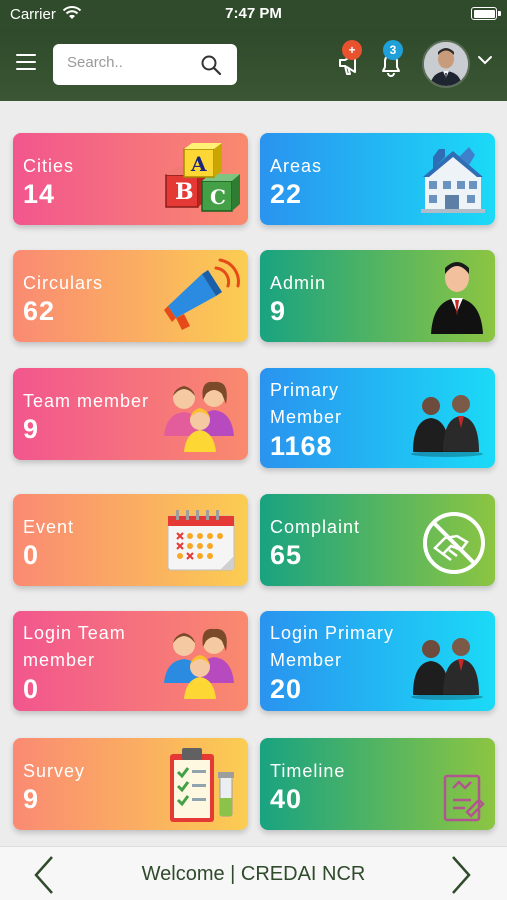 The width and height of the screenshot is (507, 900). What do you see at coordinates (39, 311) in the screenshot?
I see `card-count: 62` at bounding box center [39, 311].